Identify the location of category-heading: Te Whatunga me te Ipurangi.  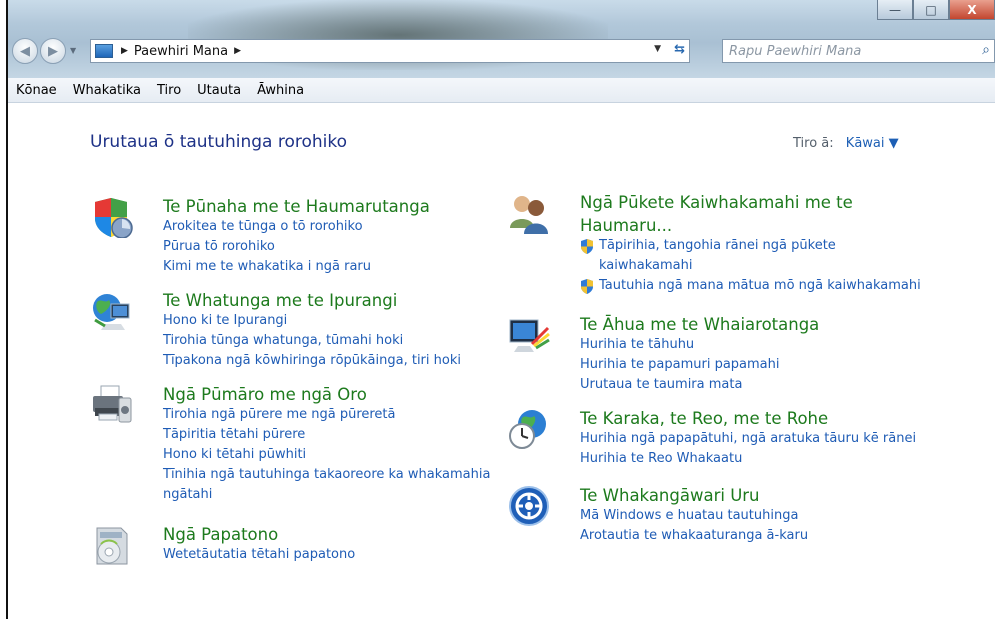
(312, 300).